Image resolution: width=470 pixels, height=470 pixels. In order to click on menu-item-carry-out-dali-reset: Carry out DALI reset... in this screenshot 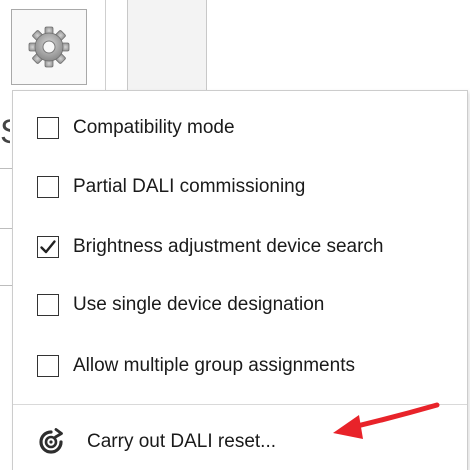, I will do `click(156, 442)`.